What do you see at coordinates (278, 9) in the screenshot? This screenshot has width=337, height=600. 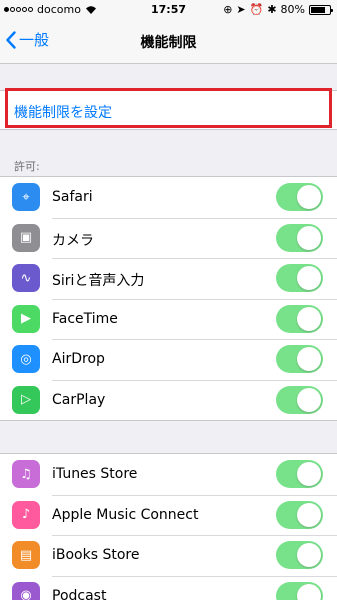 I see `status-right: ⊕ ➤ ⏰ ✱ 80%` at bounding box center [278, 9].